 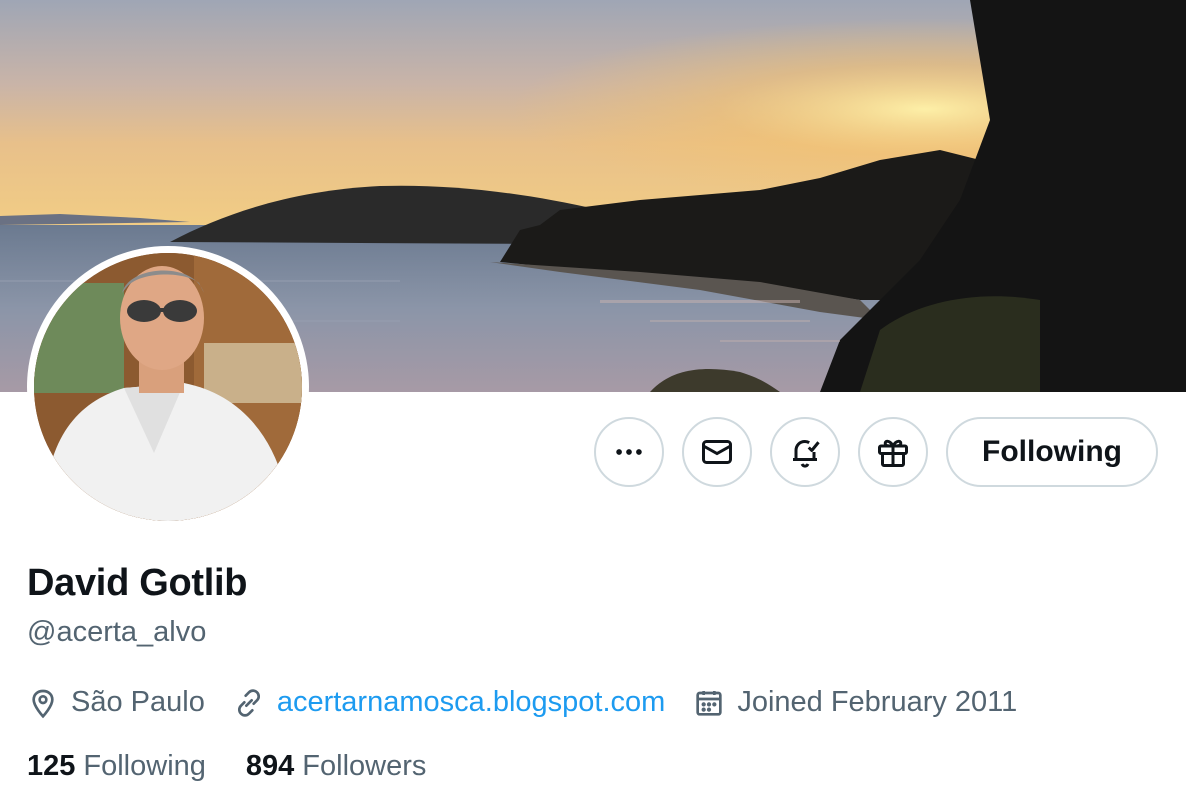 I want to click on profile-avatar, so click(x=168, y=387).